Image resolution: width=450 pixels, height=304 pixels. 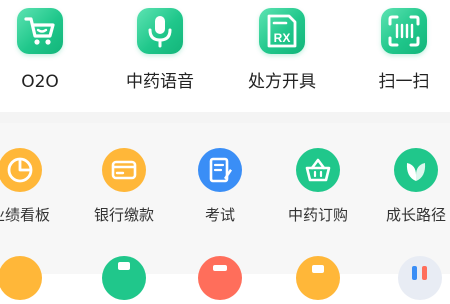 I want to click on microphone-icon, so click(x=160, y=31).